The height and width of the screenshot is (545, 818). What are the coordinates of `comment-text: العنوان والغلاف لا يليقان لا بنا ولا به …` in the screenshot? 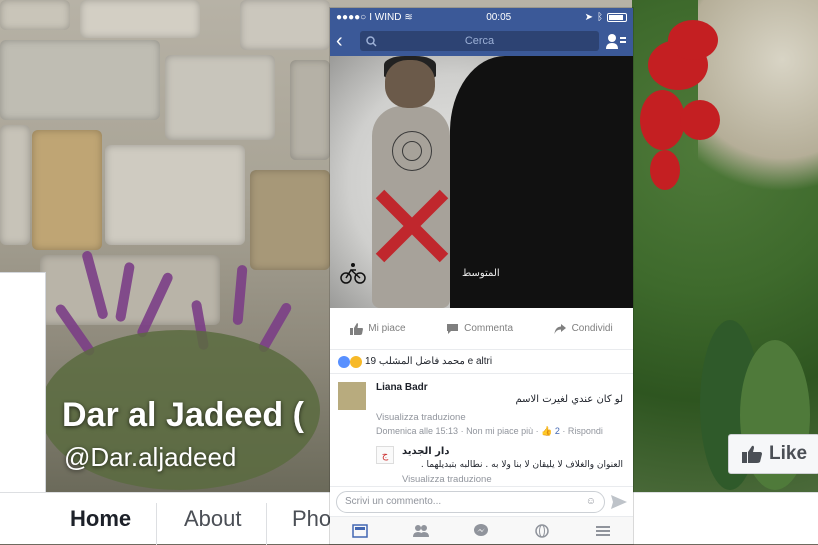 It's located at (521, 465).